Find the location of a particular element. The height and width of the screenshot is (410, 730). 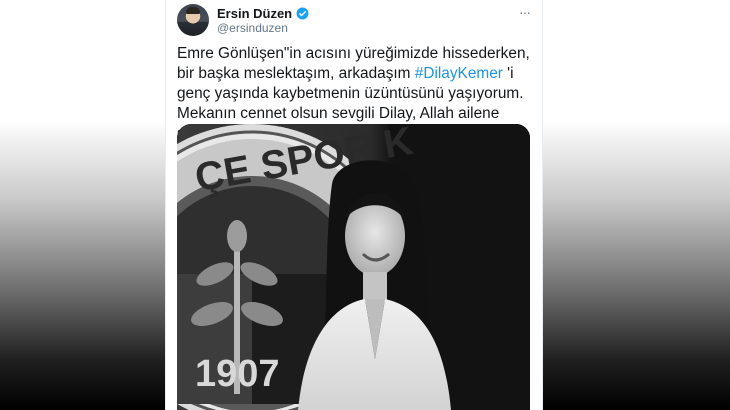

hashtag-link: #DilayKemer is located at coordinates (459, 73).